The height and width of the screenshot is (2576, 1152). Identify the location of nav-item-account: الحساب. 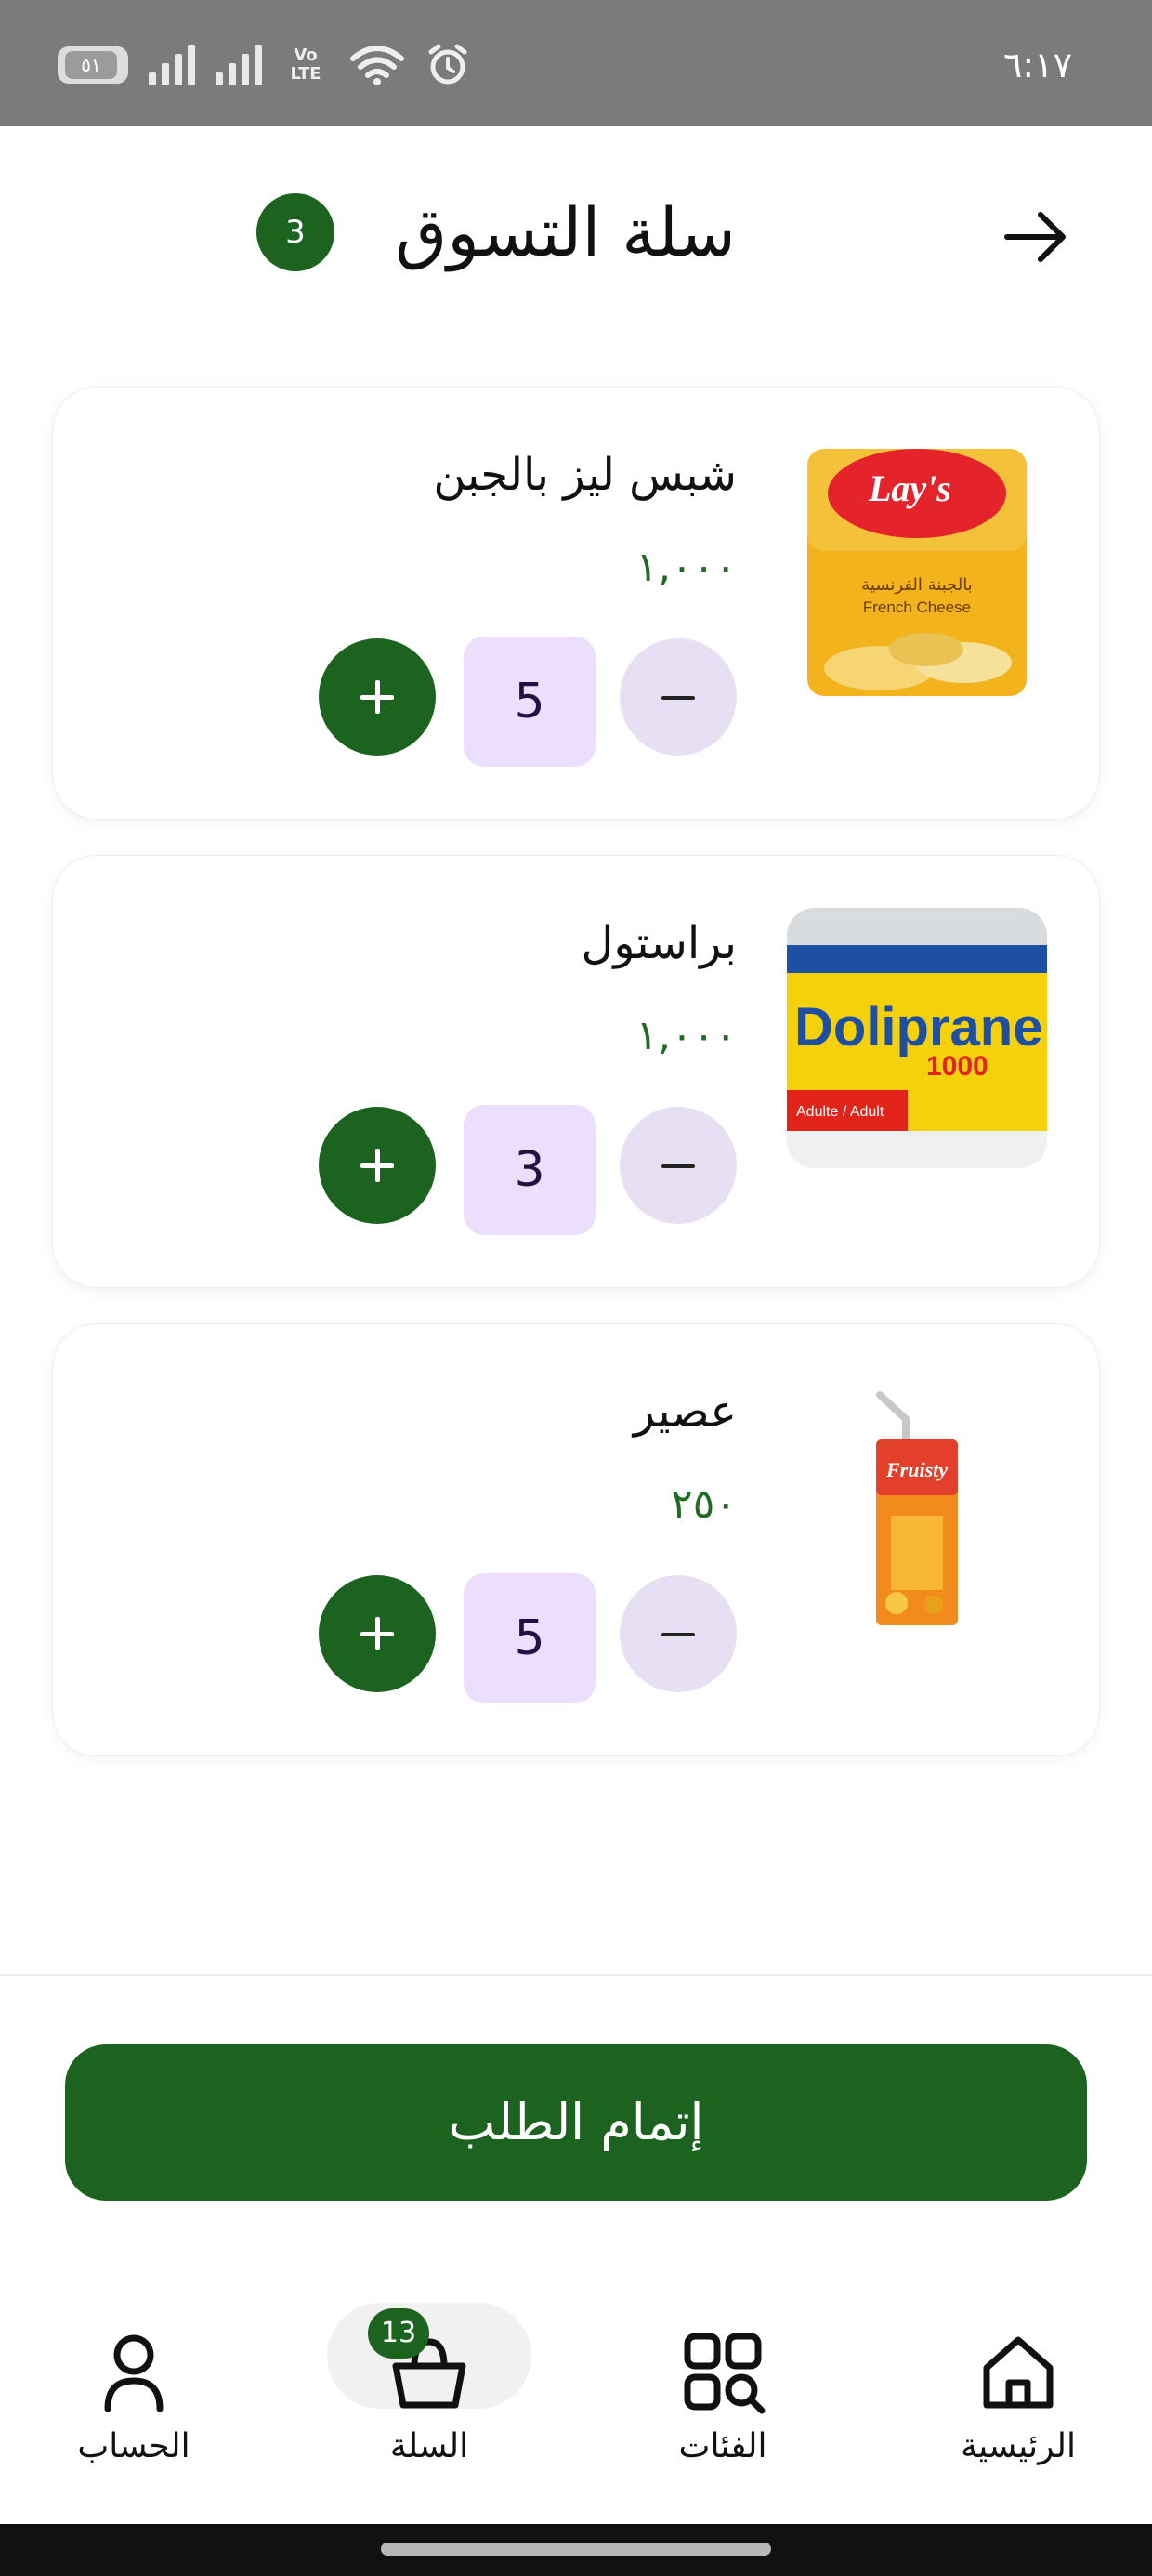
(134, 2403).